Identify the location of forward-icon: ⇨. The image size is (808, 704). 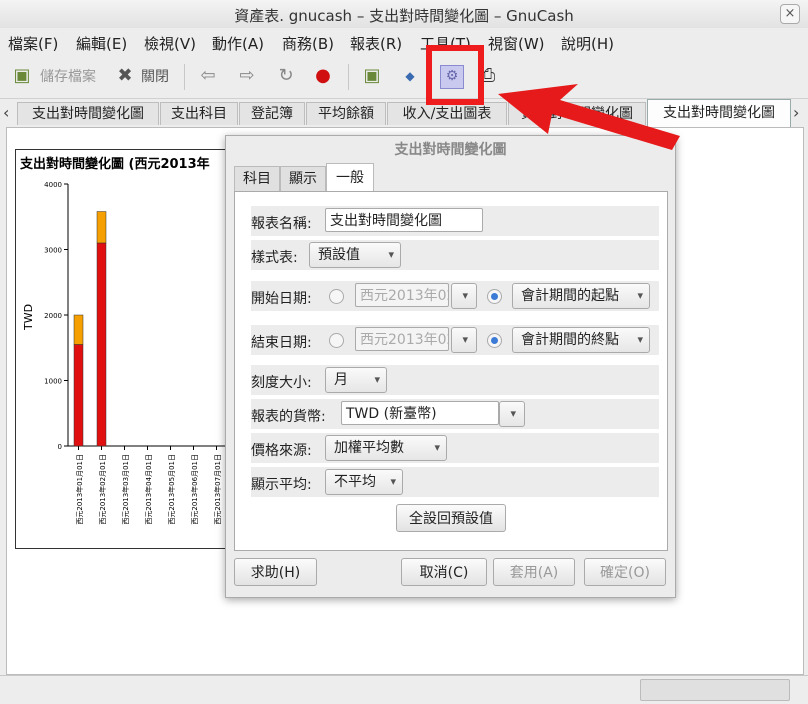
(247, 76).